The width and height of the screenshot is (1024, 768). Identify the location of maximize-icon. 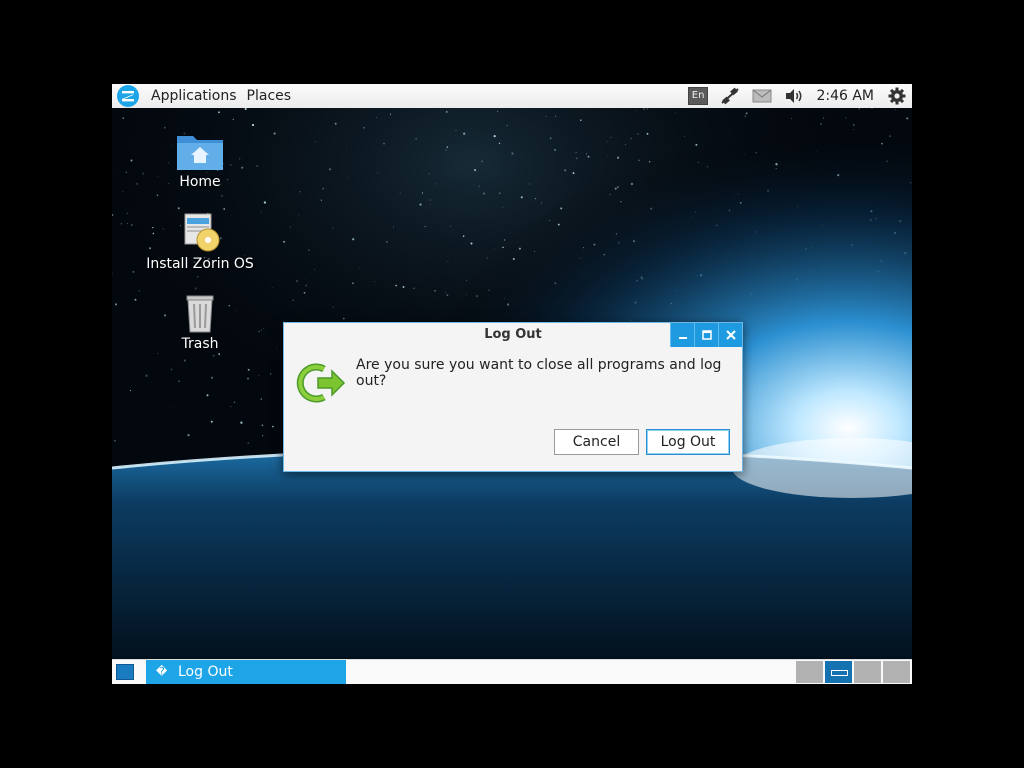
(706, 335).